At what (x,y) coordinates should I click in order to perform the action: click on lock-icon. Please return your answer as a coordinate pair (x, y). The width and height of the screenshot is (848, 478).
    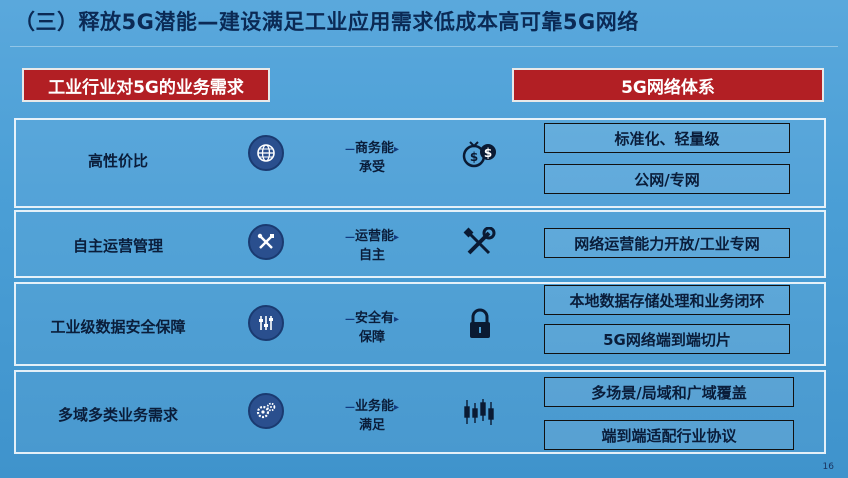
    Looking at the image, I should click on (480, 324).